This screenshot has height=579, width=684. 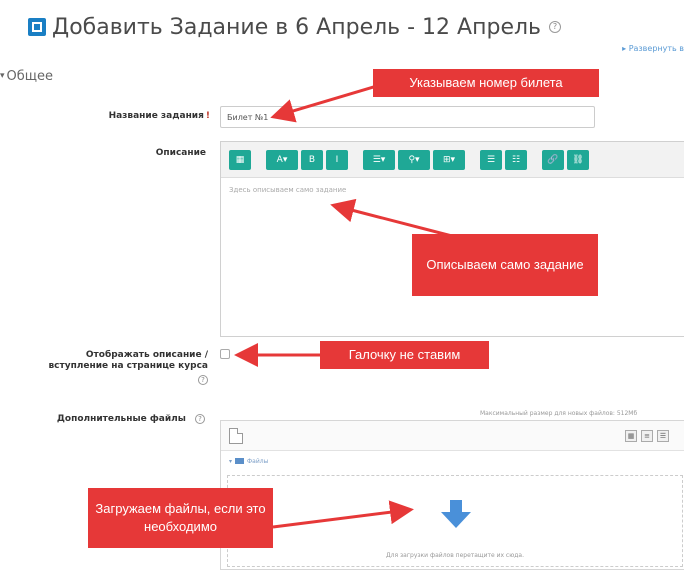 What do you see at coordinates (379, 159) in the screenshot?
I see `list-dropdown-button: ☰▾` at bounding box center [379, 159].